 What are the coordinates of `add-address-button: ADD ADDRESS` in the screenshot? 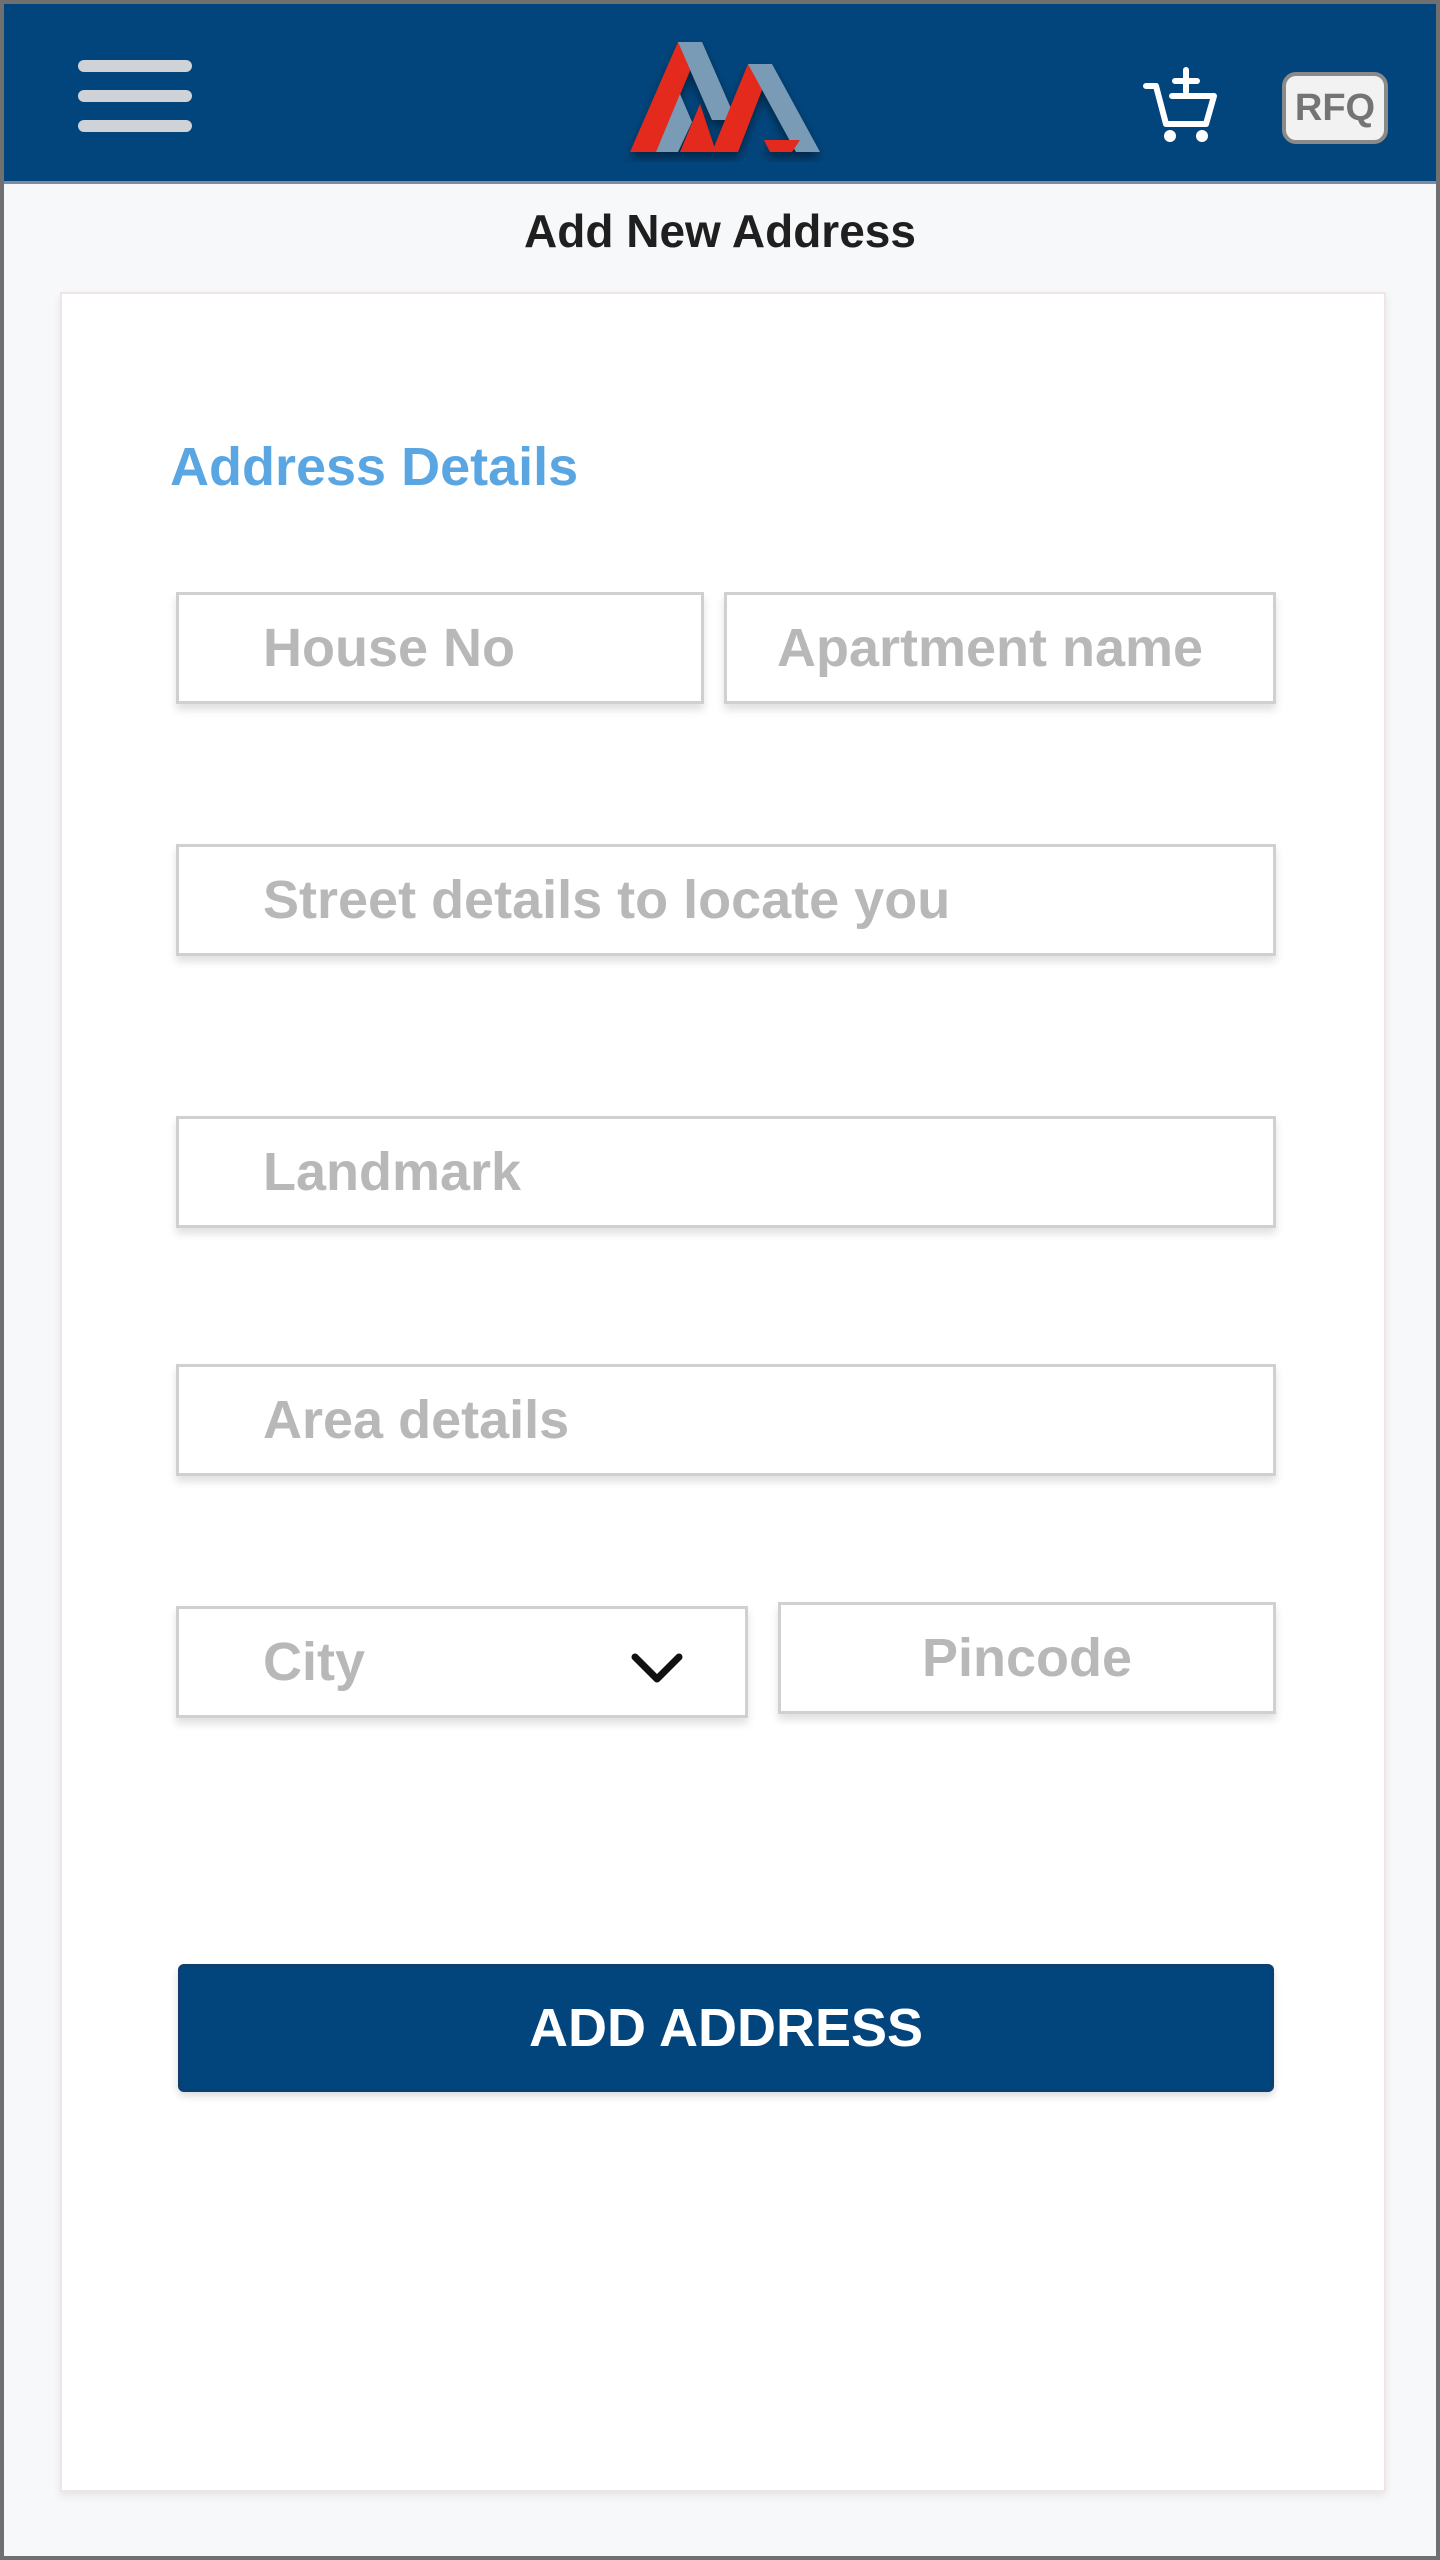 It's located at (726, 2028).